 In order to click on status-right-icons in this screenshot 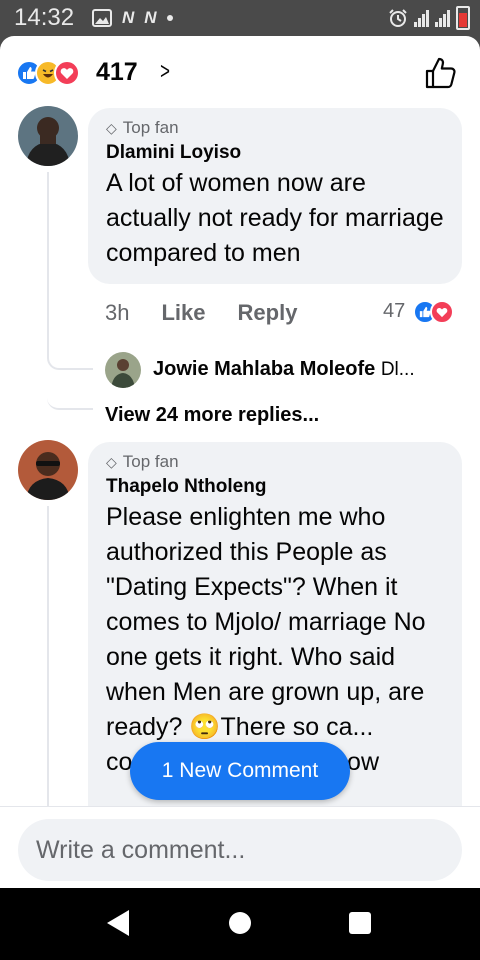, I will do `click(429, 18)`.